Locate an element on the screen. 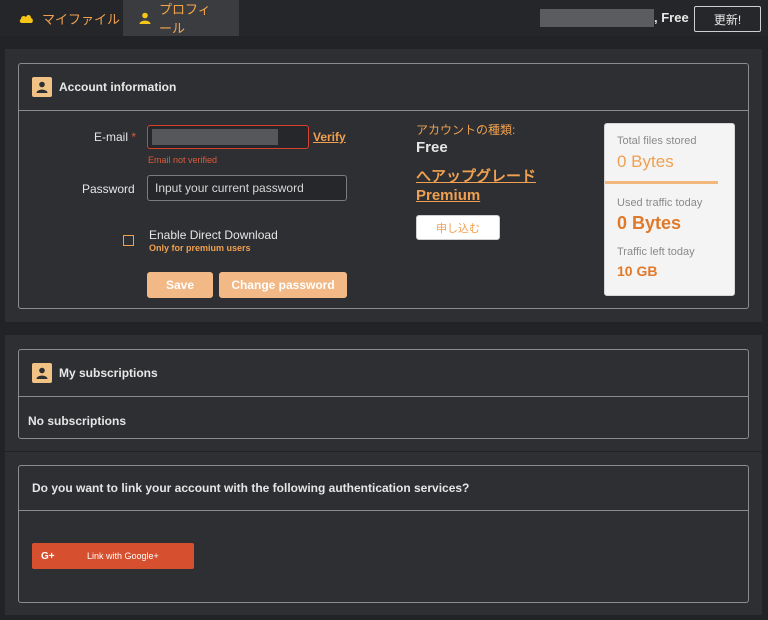 The height and width of the screenshot is (620, 768). total-files-value: 0 Bytes is located at coordinates (645, 161).